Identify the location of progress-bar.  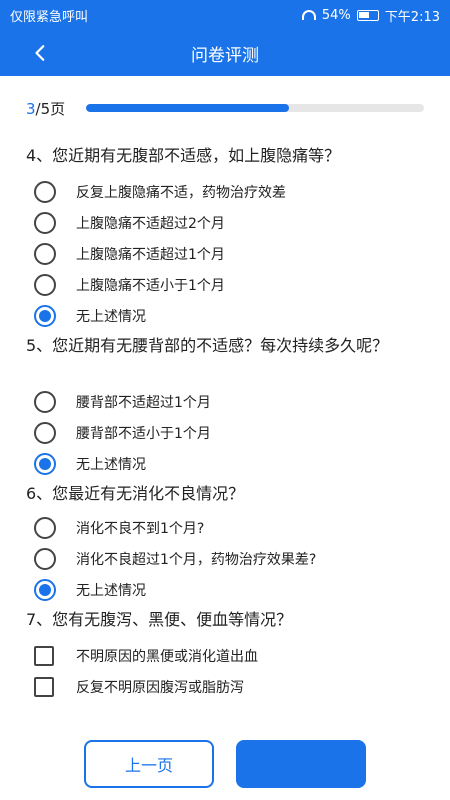
(255, 108).